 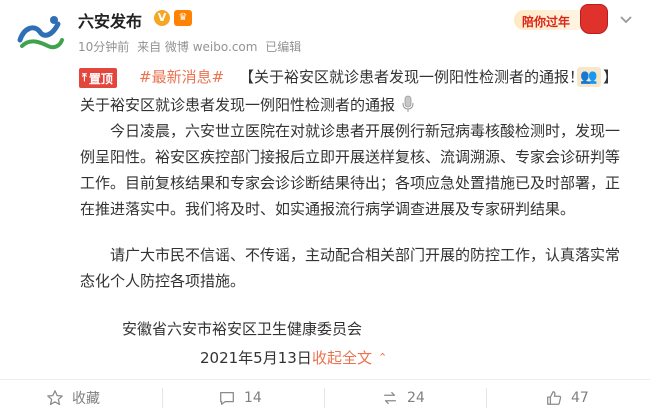 What do you see at coordinates (594, 19) in the screenshot?
I see `lucky-bag-icon` at bounding box center [594, 19].